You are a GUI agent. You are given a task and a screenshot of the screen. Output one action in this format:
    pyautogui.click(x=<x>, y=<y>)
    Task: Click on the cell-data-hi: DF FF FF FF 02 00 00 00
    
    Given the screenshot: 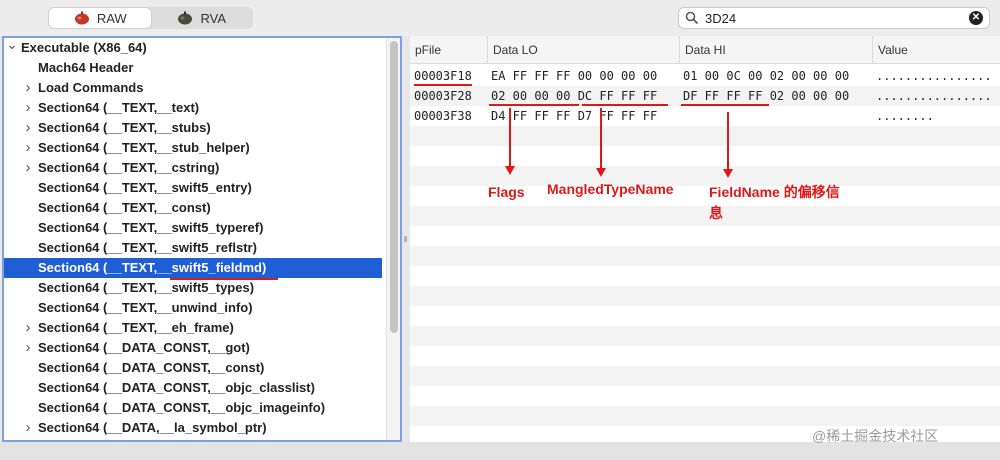 What is the action you would take?
    pyautogui.click(x=766, y=96)
    